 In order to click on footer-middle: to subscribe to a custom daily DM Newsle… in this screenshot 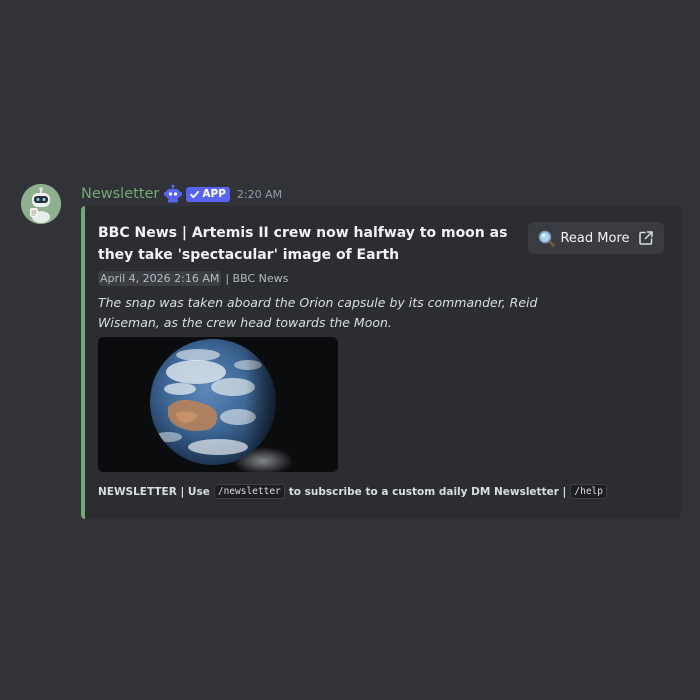, I will do `click(427, 491)`.